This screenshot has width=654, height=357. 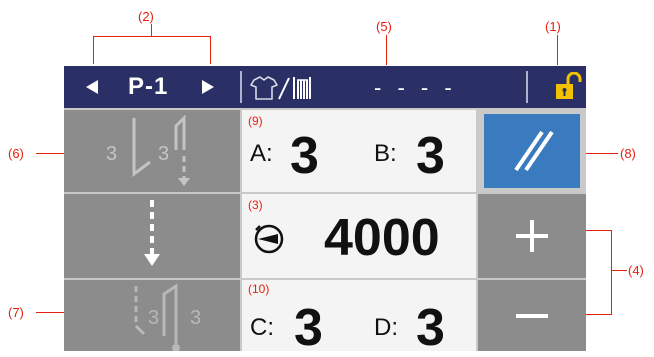 I want to click on callout-2-bracket-right, so click(x=210, y=50).